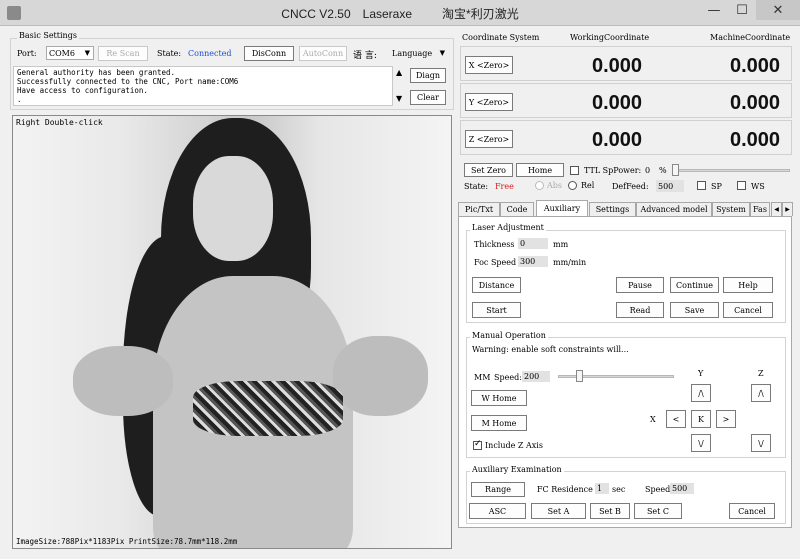  Describe the element at coordinates (761, 443) in the screenshot. I see `jog-z-down-button: \/` at that location.